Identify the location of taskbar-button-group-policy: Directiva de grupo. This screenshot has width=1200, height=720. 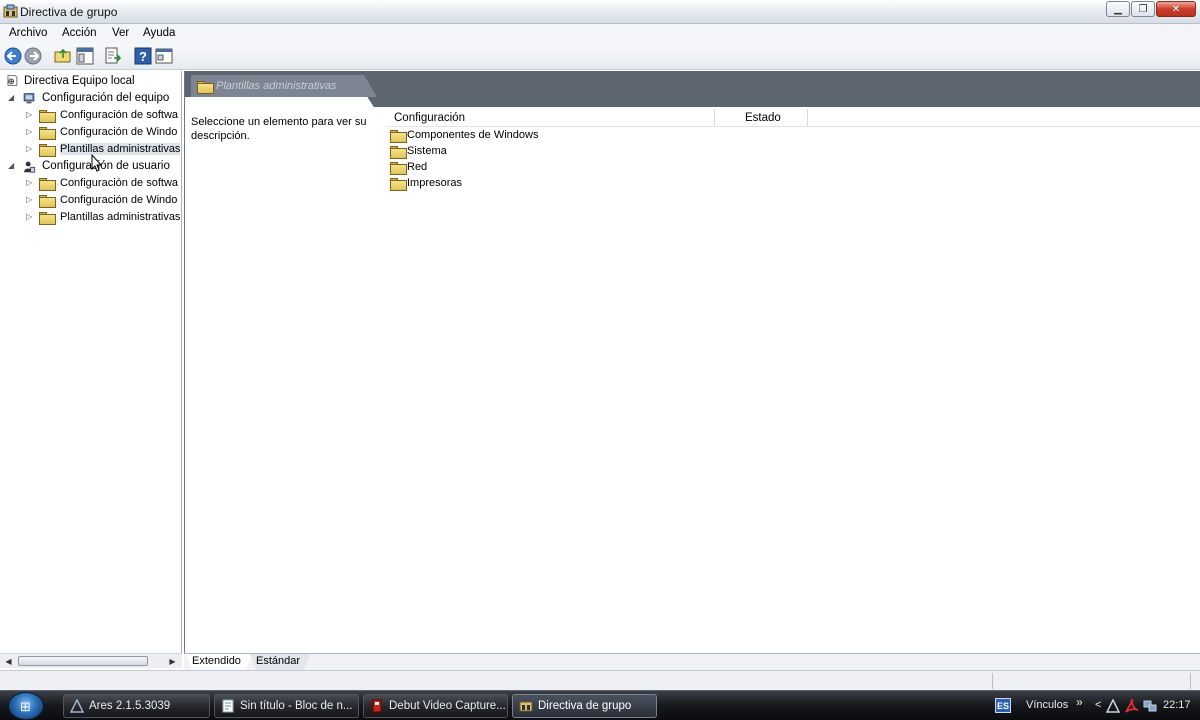
(584, 706).